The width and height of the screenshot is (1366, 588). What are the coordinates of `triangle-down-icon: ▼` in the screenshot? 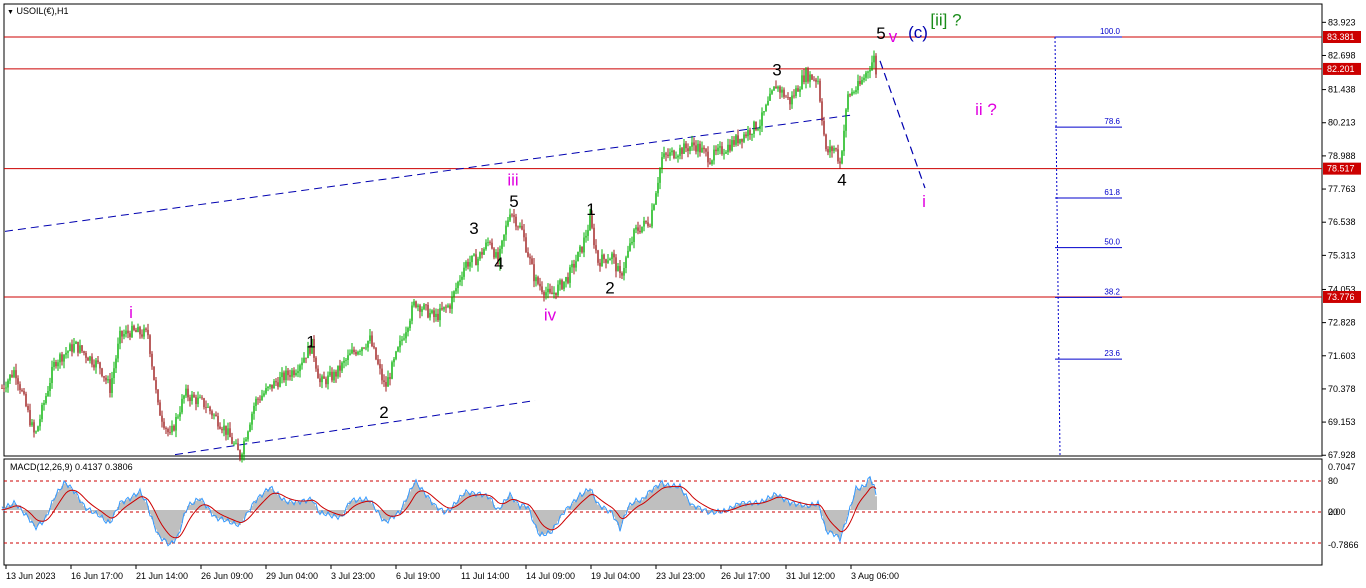 It's located at (10, 12).